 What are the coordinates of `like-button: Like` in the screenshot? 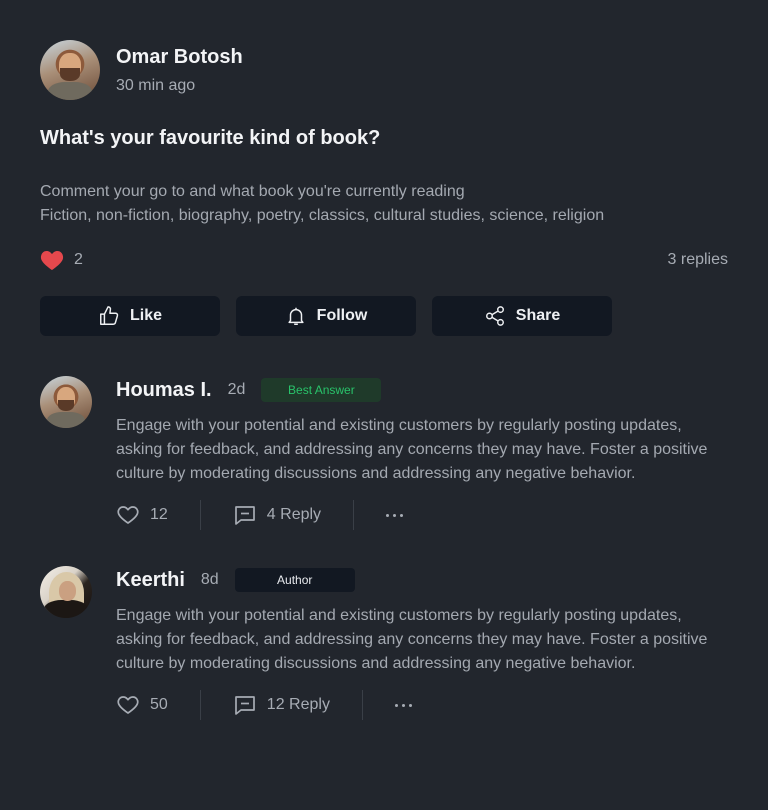 It's located at (130, 316).